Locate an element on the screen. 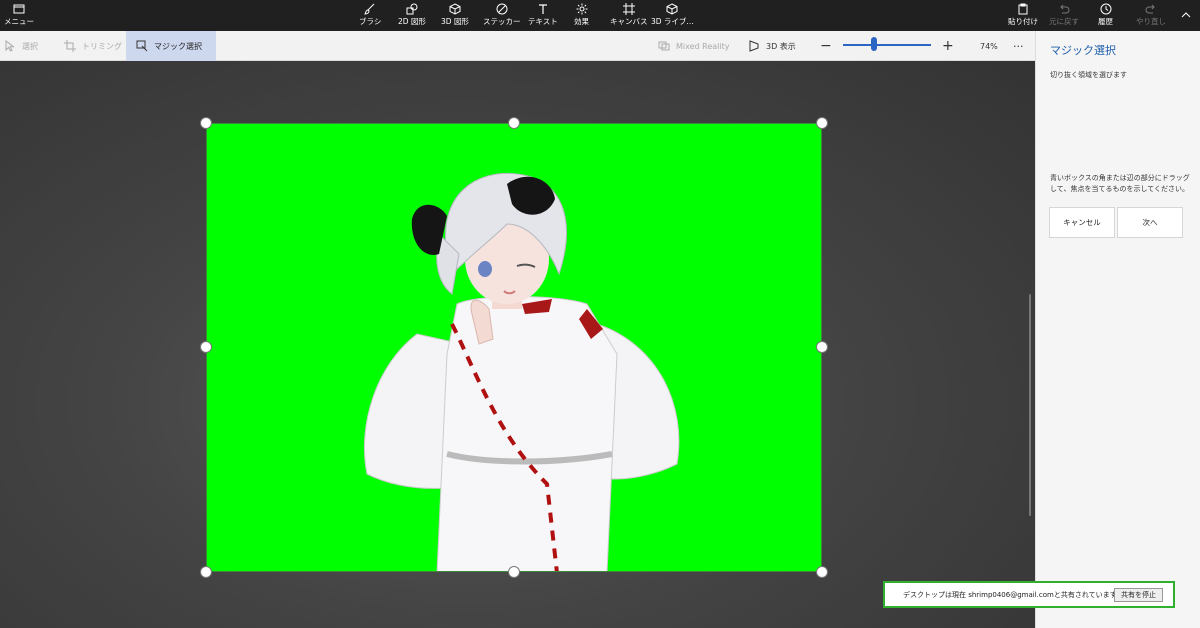 The height and width of the screenshot is (628, 1200). brush-icon is located at coordinates (369, 9).